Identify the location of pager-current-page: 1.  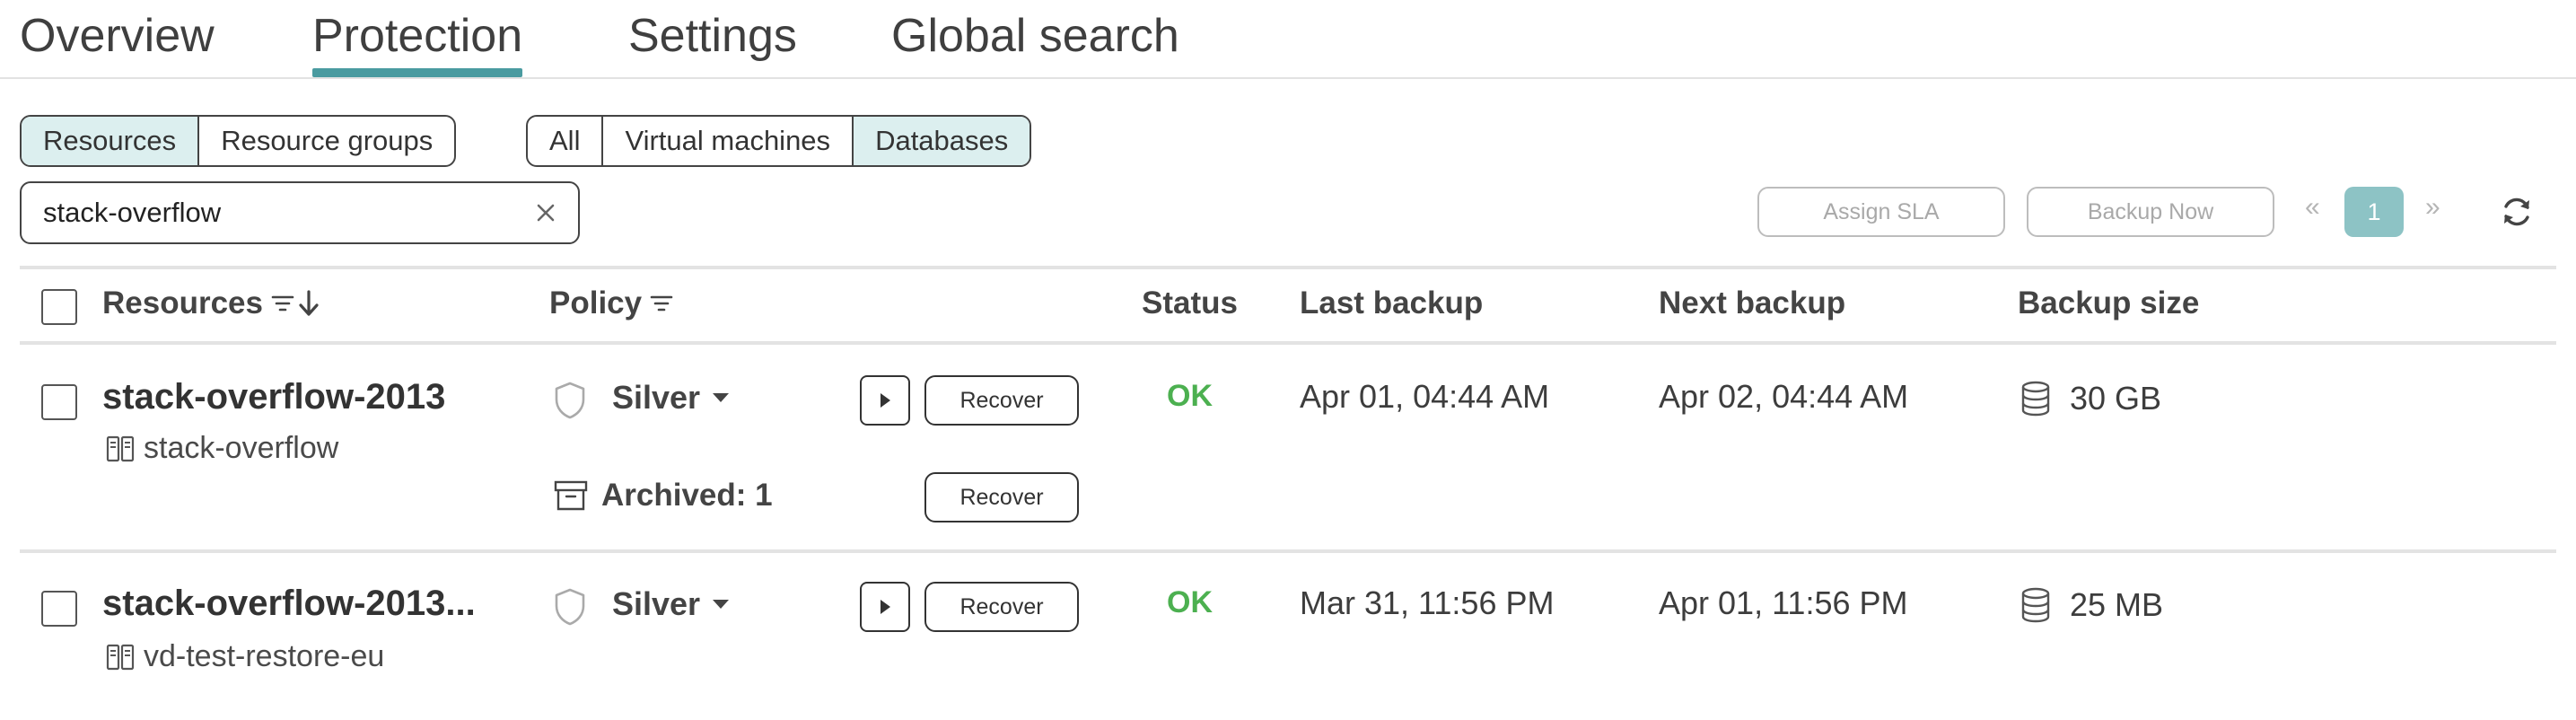
(2374, 212).